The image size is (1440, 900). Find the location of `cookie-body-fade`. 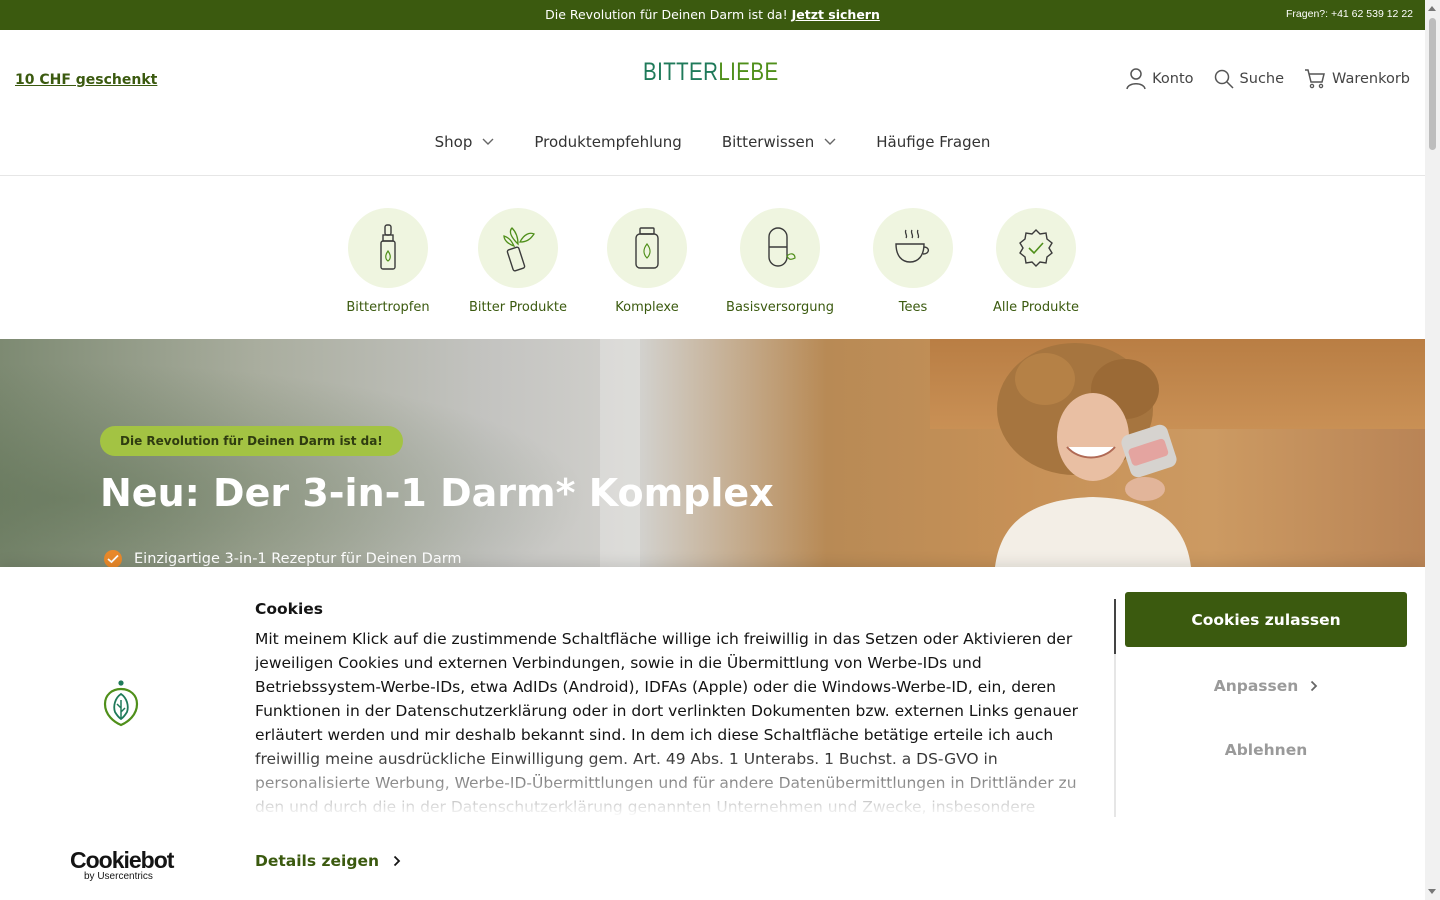

cookie-body-fade is located at coordinates (677, 782).